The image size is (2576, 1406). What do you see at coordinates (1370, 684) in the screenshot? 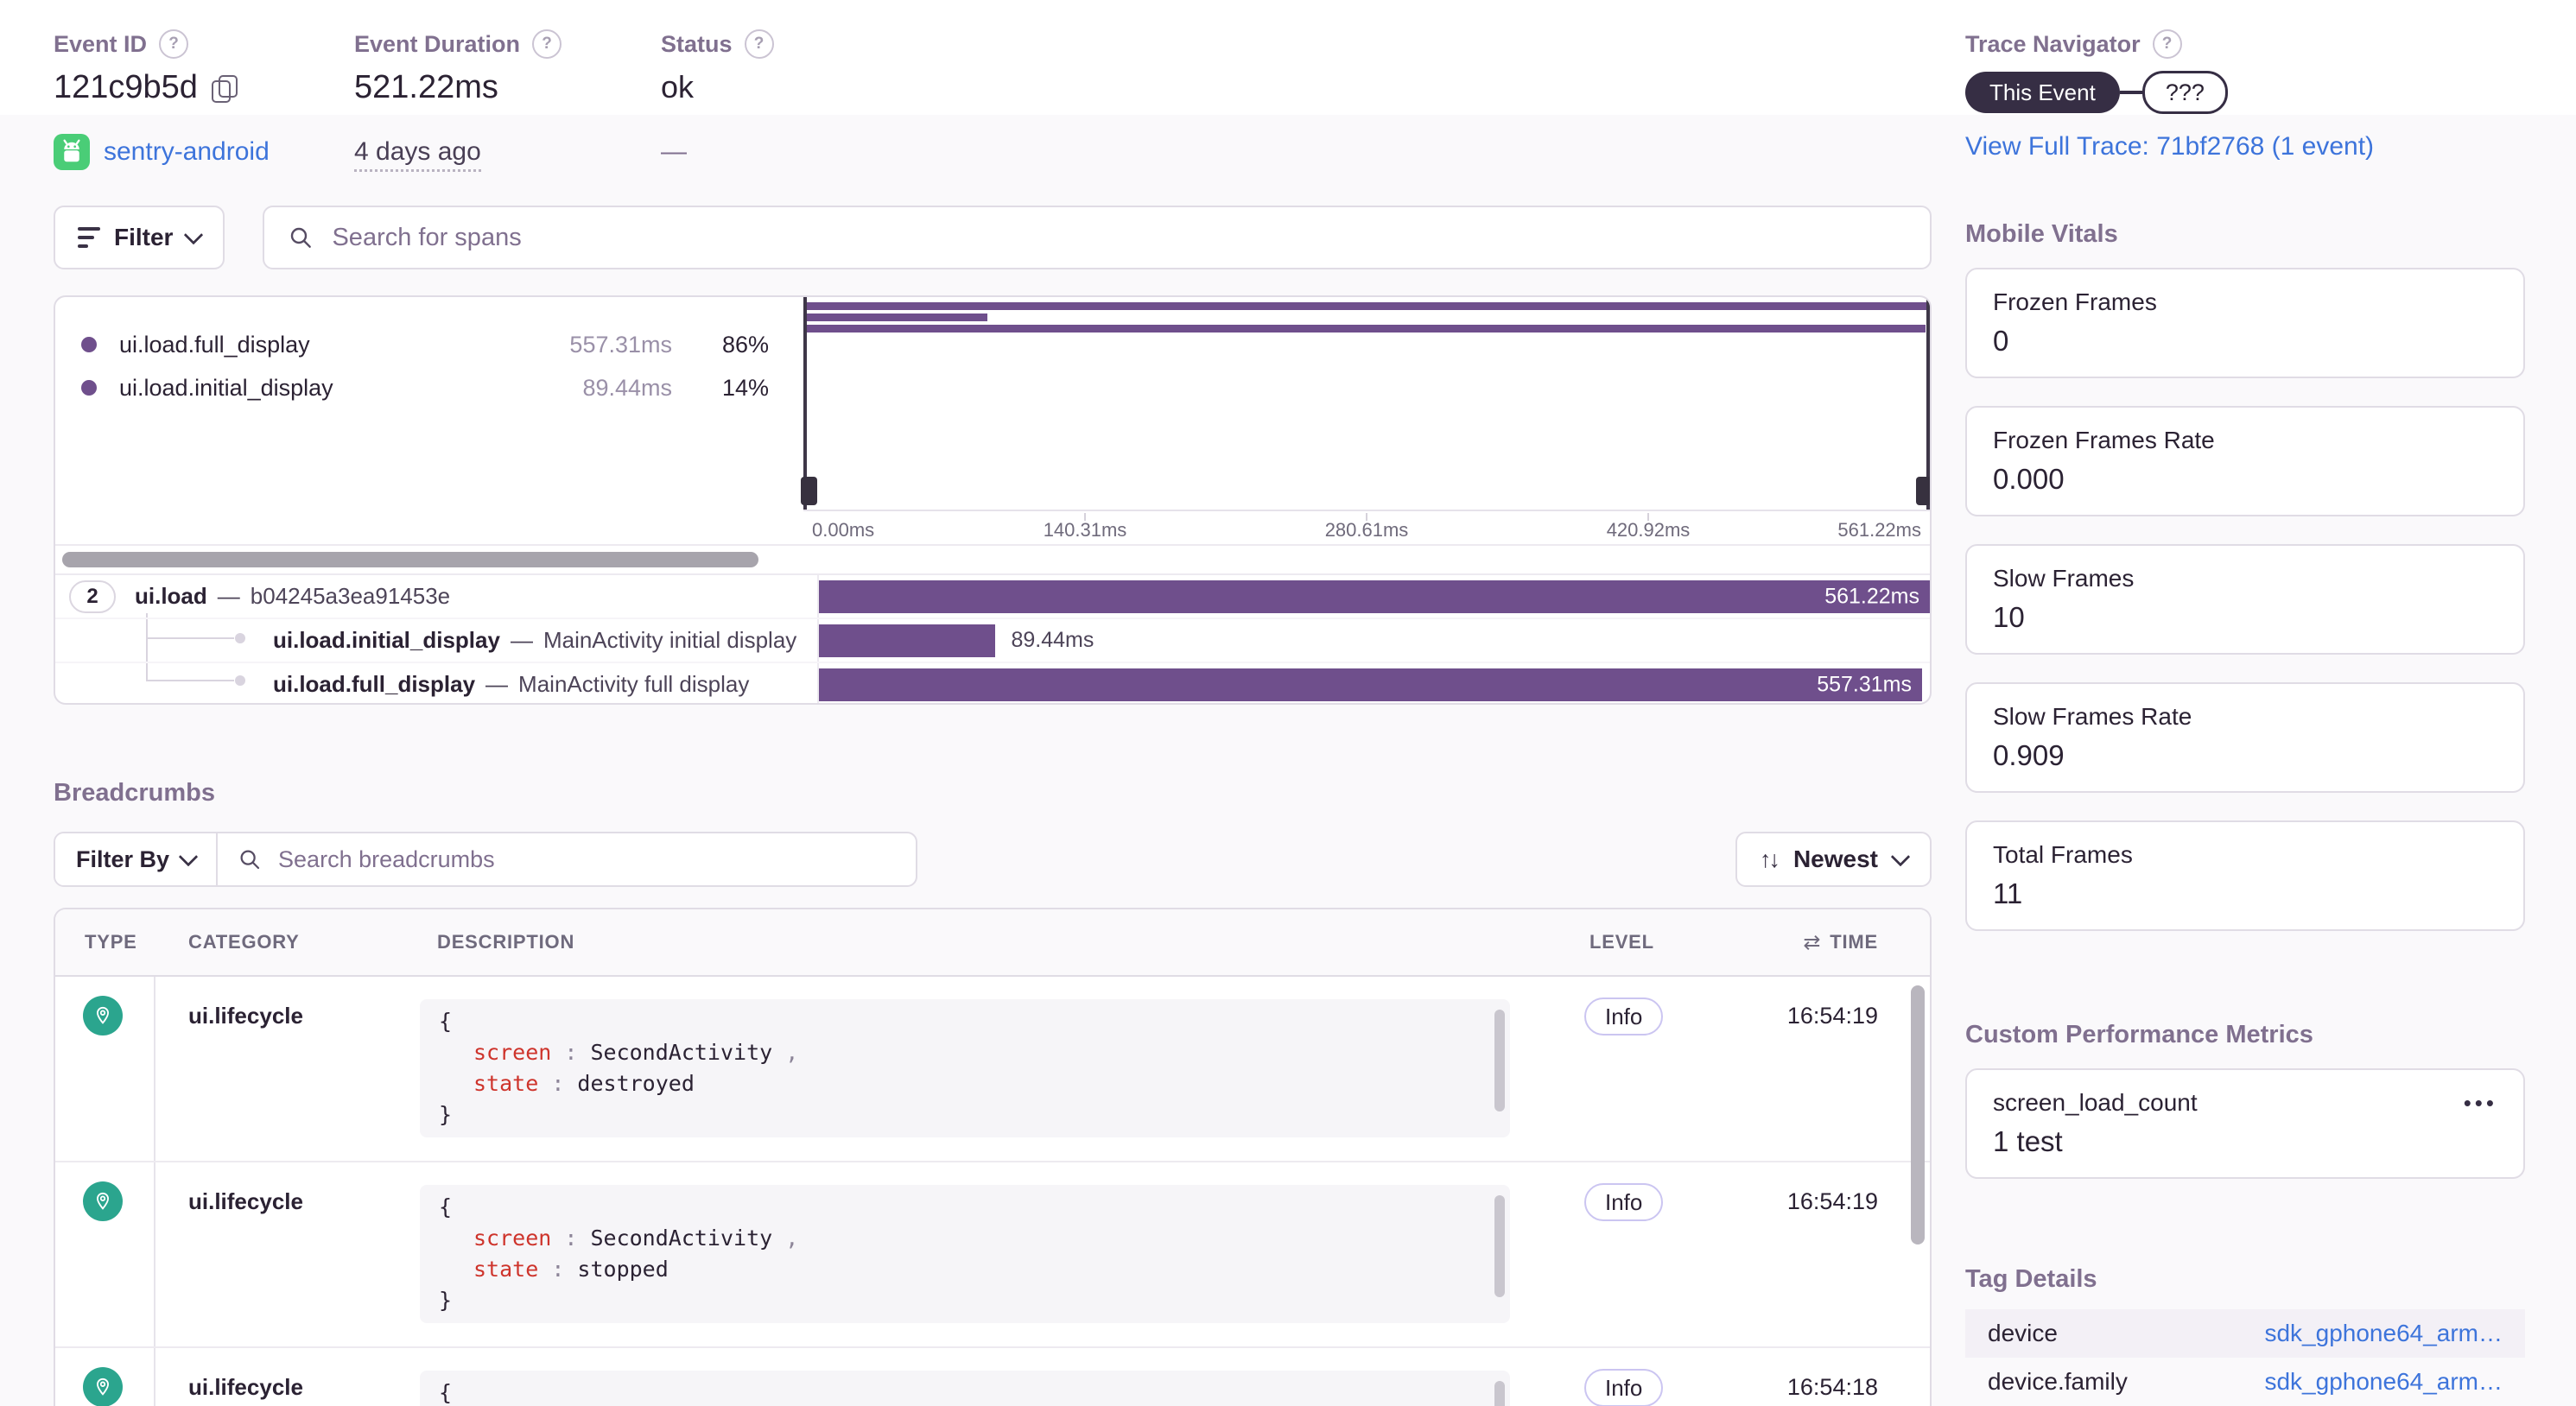
I see `span-bar: 557.31ms` at bounding box center [1370, 684].